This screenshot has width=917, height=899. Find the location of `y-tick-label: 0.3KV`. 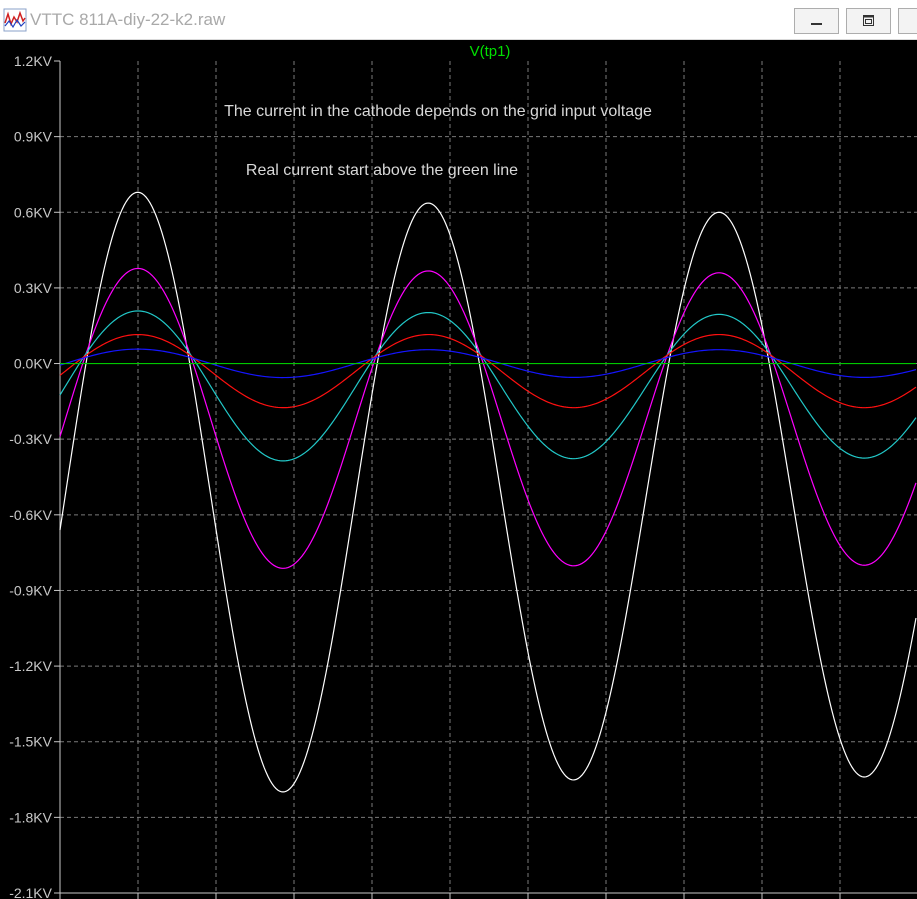

y-tick-label: 0.3KV is located at coordinates (33, 288).